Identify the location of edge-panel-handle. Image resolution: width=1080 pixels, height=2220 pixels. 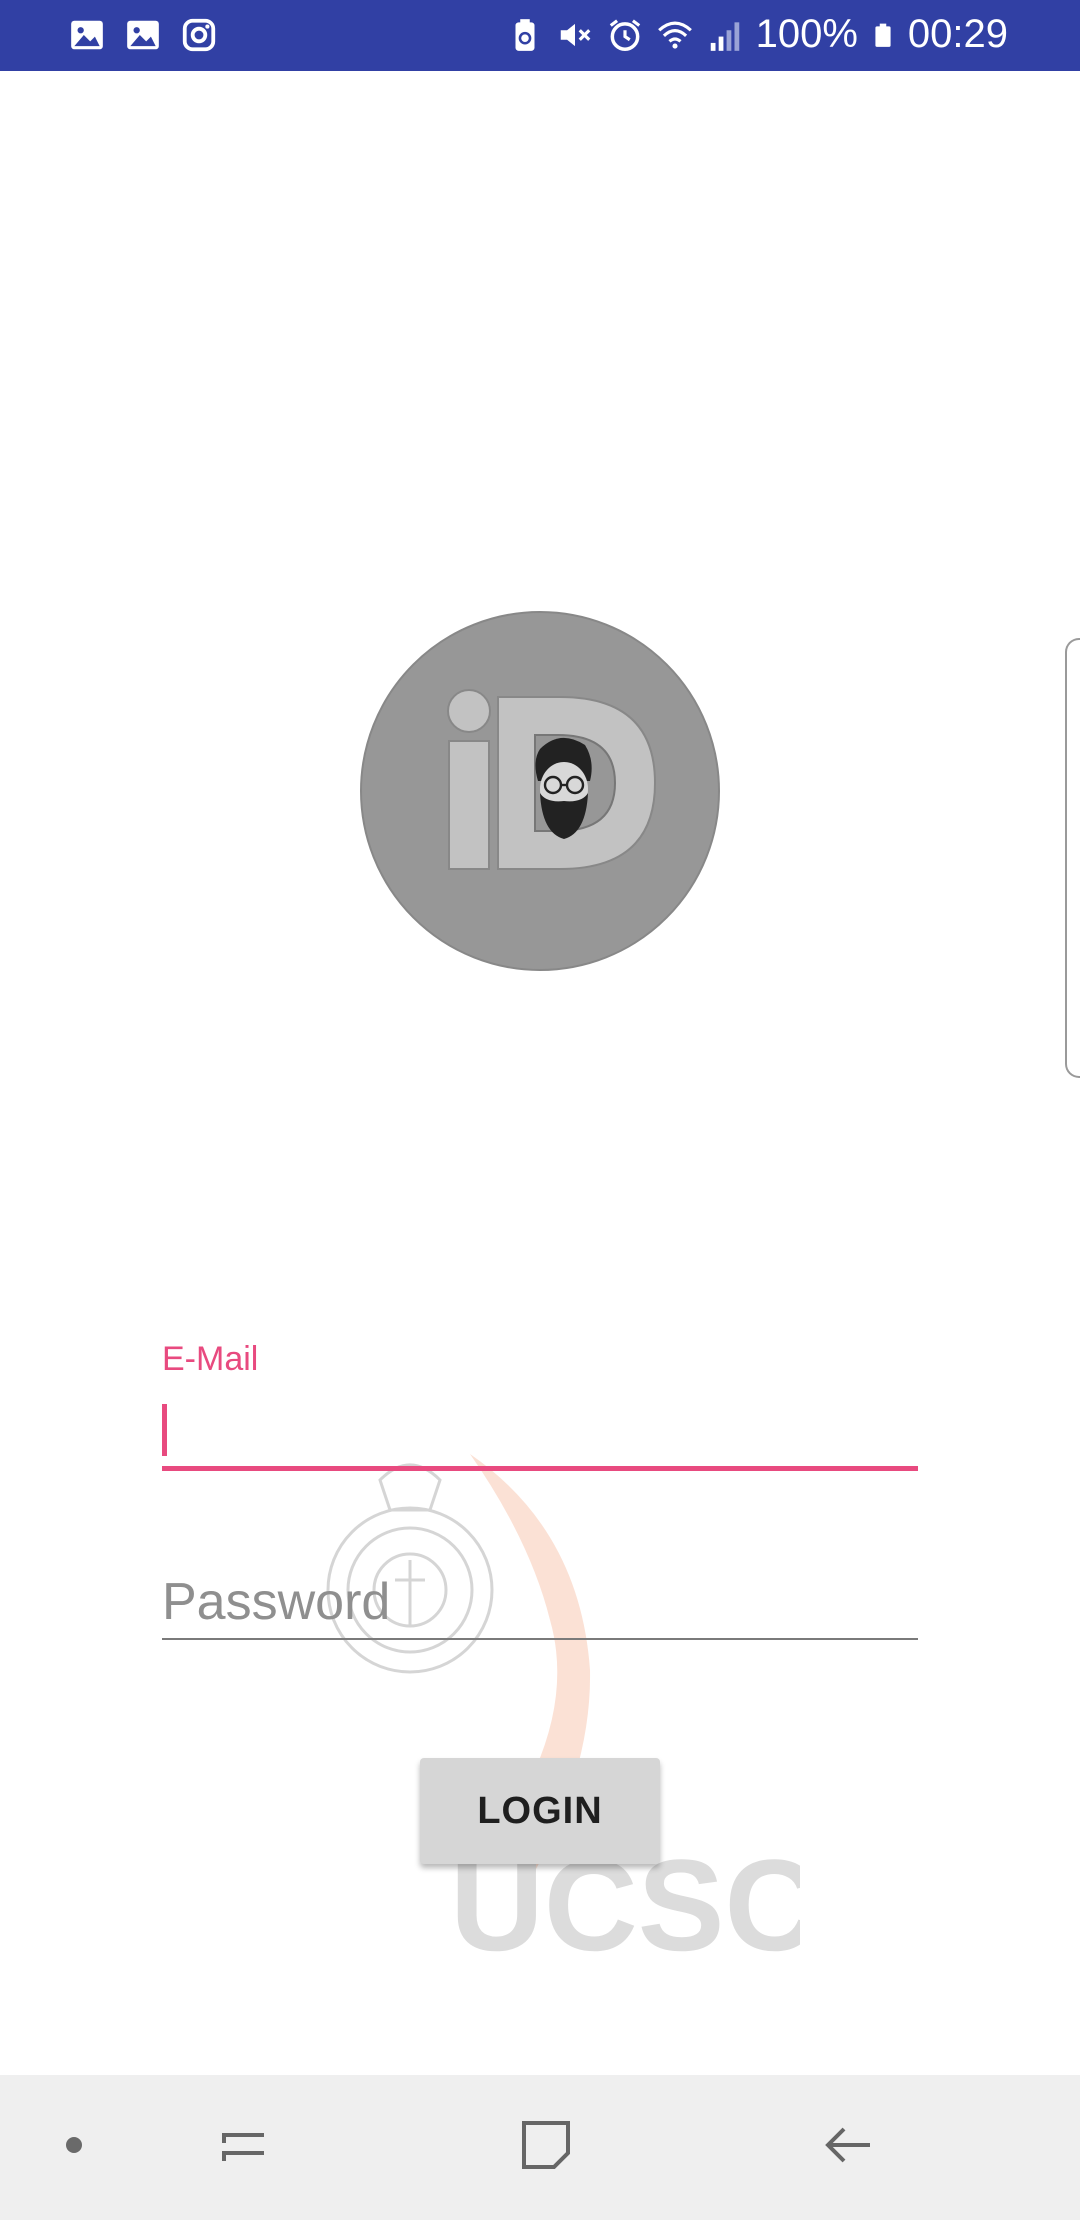
(1072, 858).